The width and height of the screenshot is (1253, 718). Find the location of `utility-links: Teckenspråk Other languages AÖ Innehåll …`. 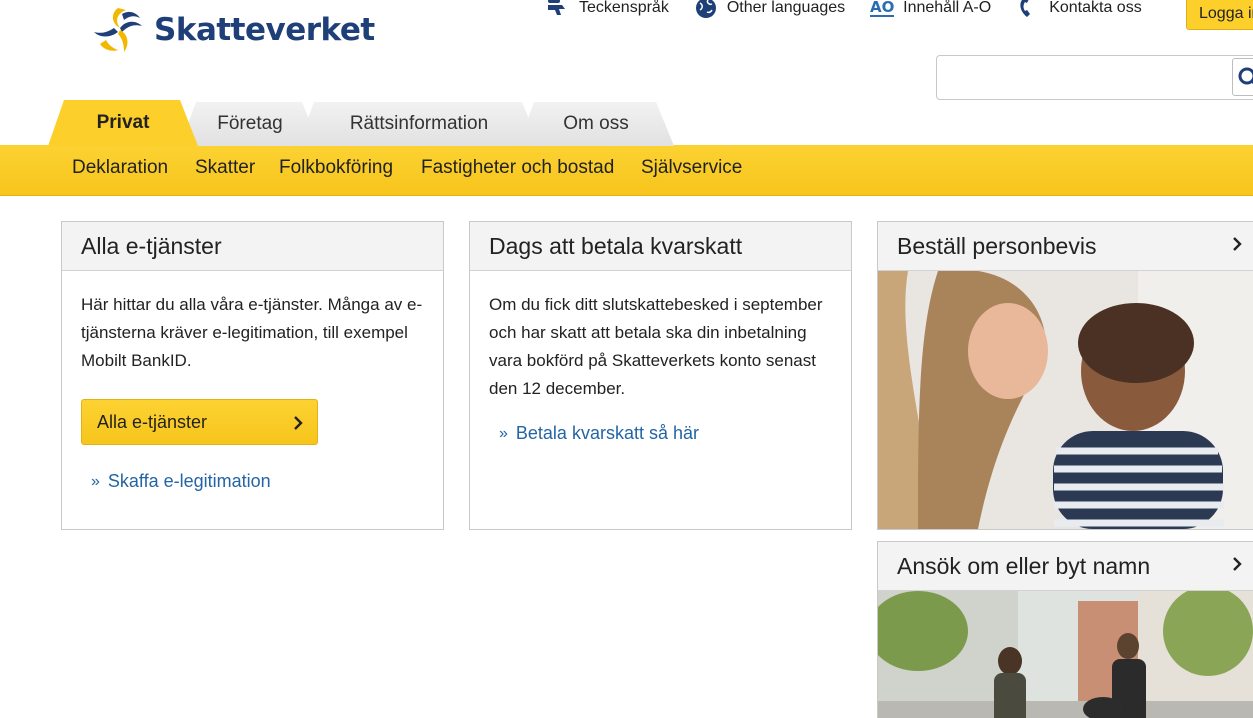

utility-links: Teckenspråk Other languages AÖ Innehåll … is located at coordinates (855, 10).